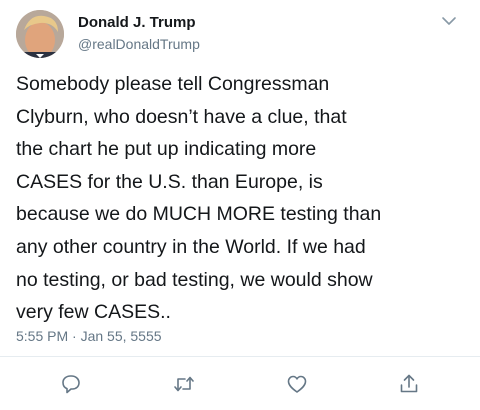  Describe the element at coordinates (71, 384) in the screenshot. I see `reply-icon` at that location.